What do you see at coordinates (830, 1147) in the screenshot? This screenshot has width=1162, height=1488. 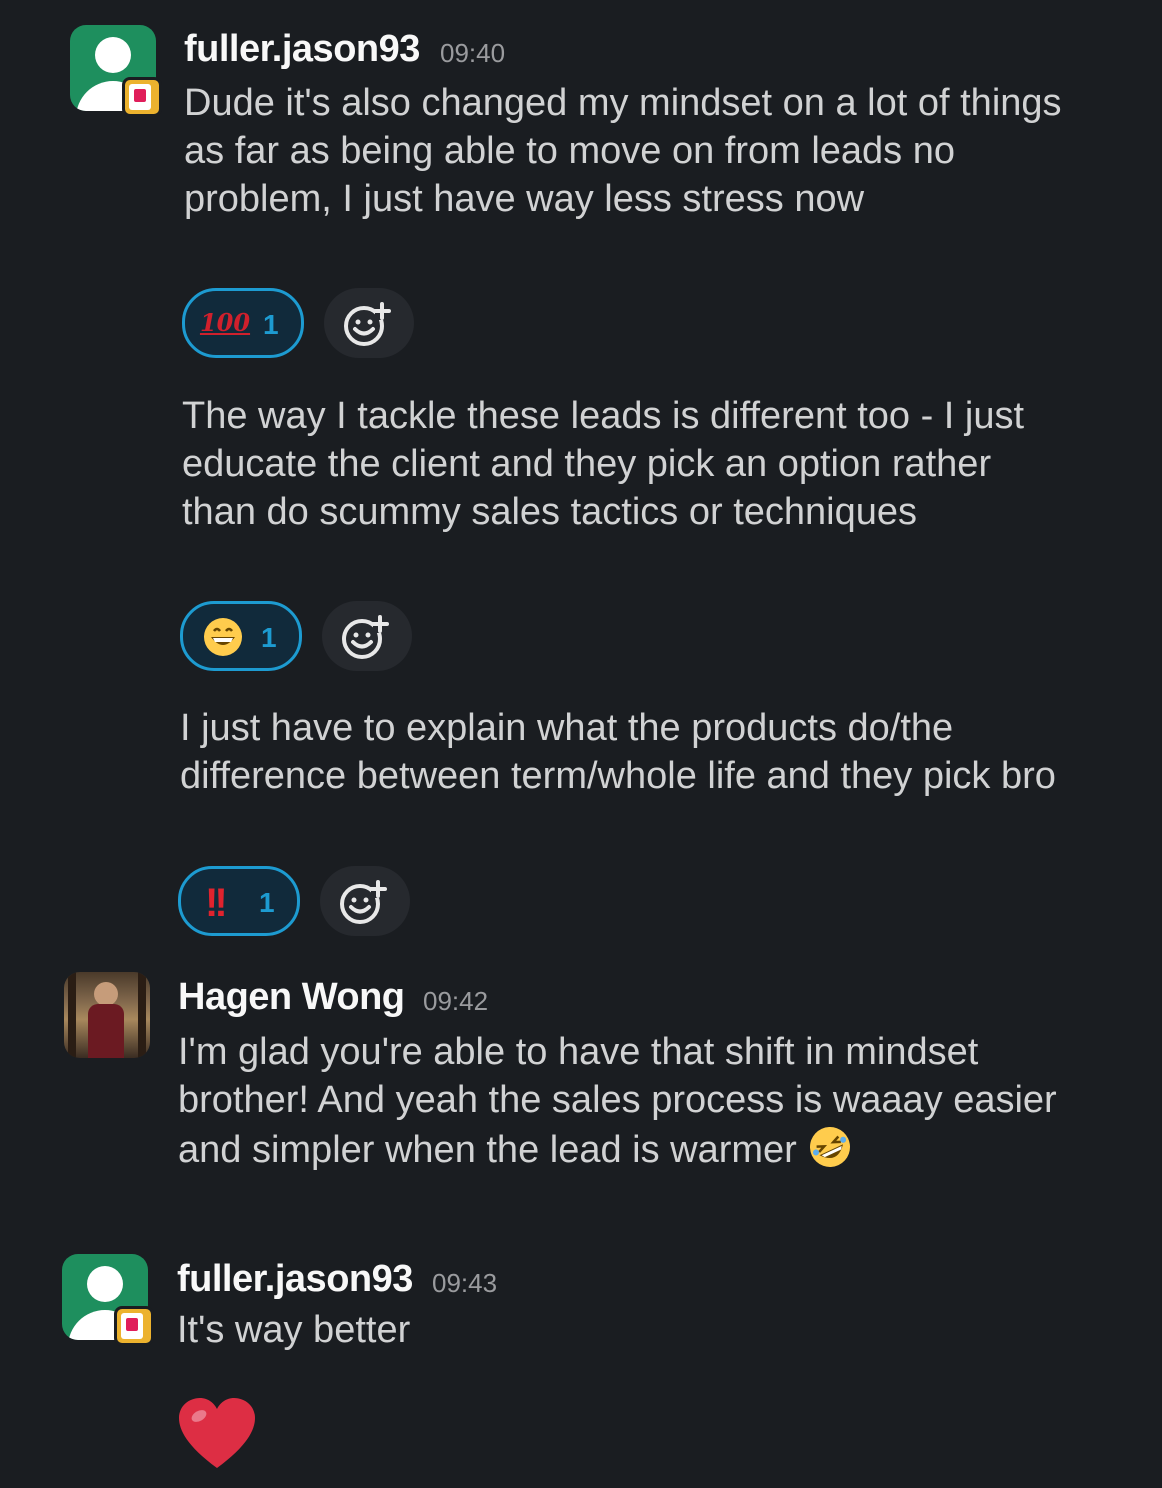 I see `rolling-on-floor-laughing-icon` at bounding box center [830, 1147].